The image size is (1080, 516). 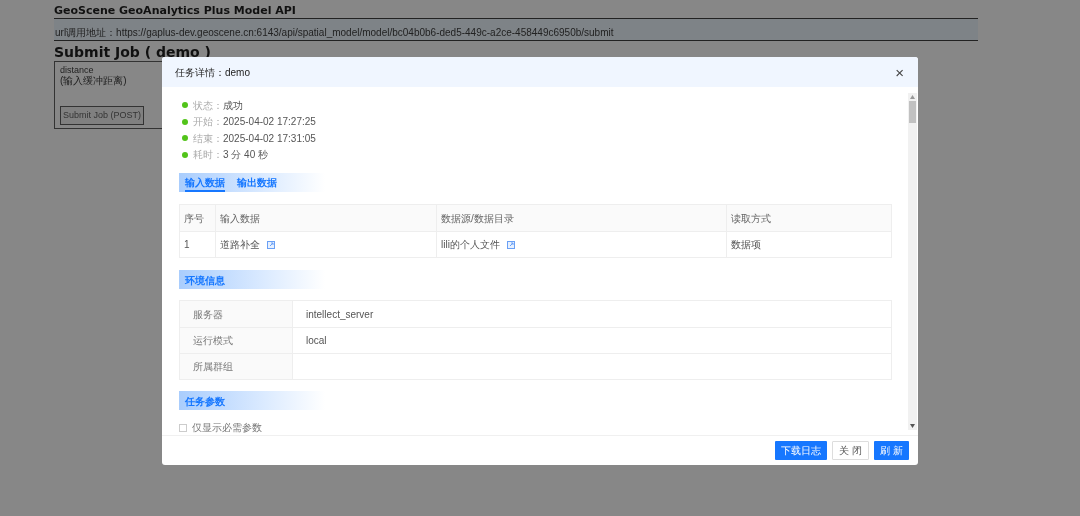 What do you see at coordinates (912, 97) in the screenshot?
I see `scroll-up-icon` at bounding box center [912, 97].